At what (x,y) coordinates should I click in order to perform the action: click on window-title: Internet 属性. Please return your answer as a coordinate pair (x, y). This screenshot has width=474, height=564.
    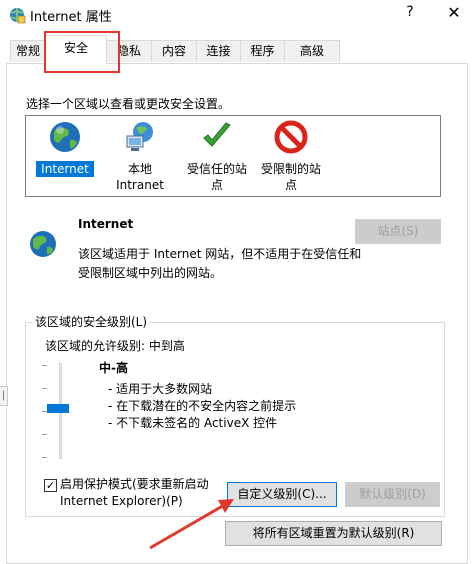
    Looking at the image, I should click on (71, 17).